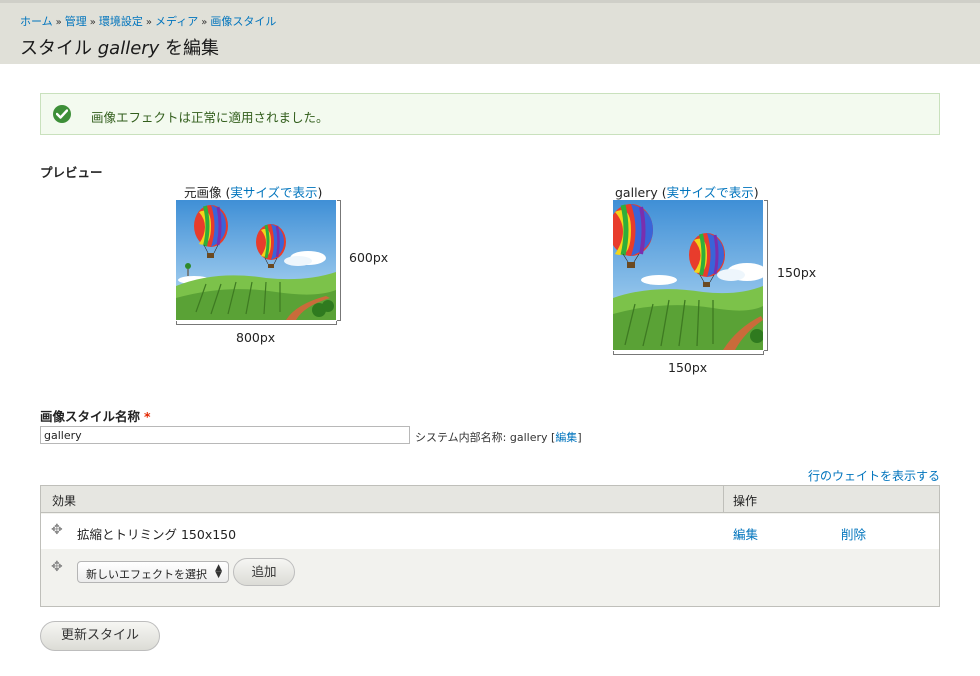  I want to click on derivative-height-label: 150px, so click(797, 272).